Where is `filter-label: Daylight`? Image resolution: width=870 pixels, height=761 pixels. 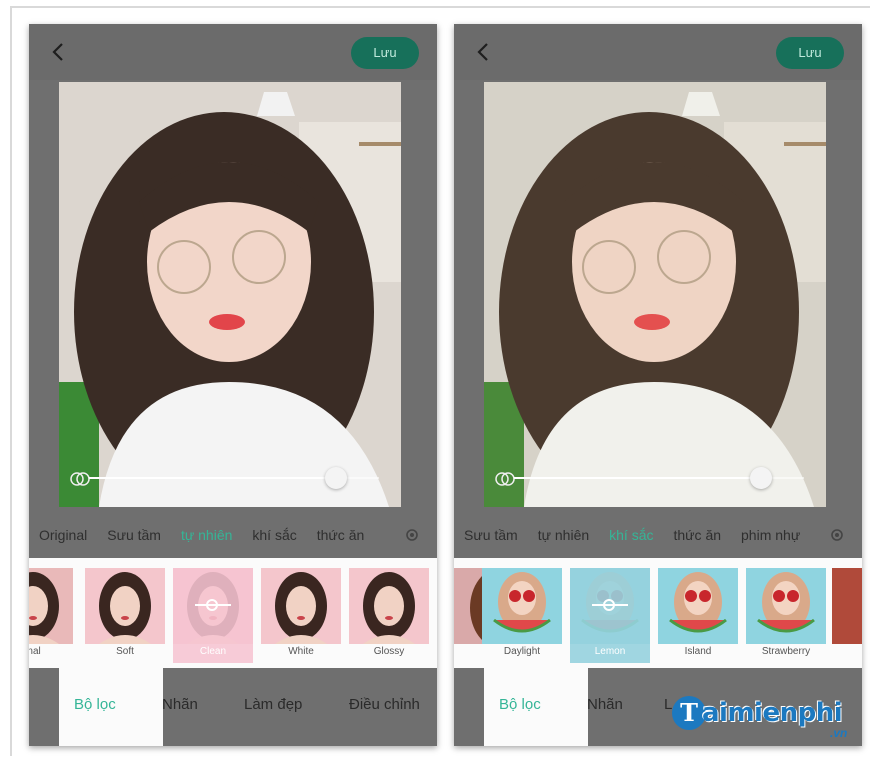 filter-label: Daylight is located at coordinates (522, 651).